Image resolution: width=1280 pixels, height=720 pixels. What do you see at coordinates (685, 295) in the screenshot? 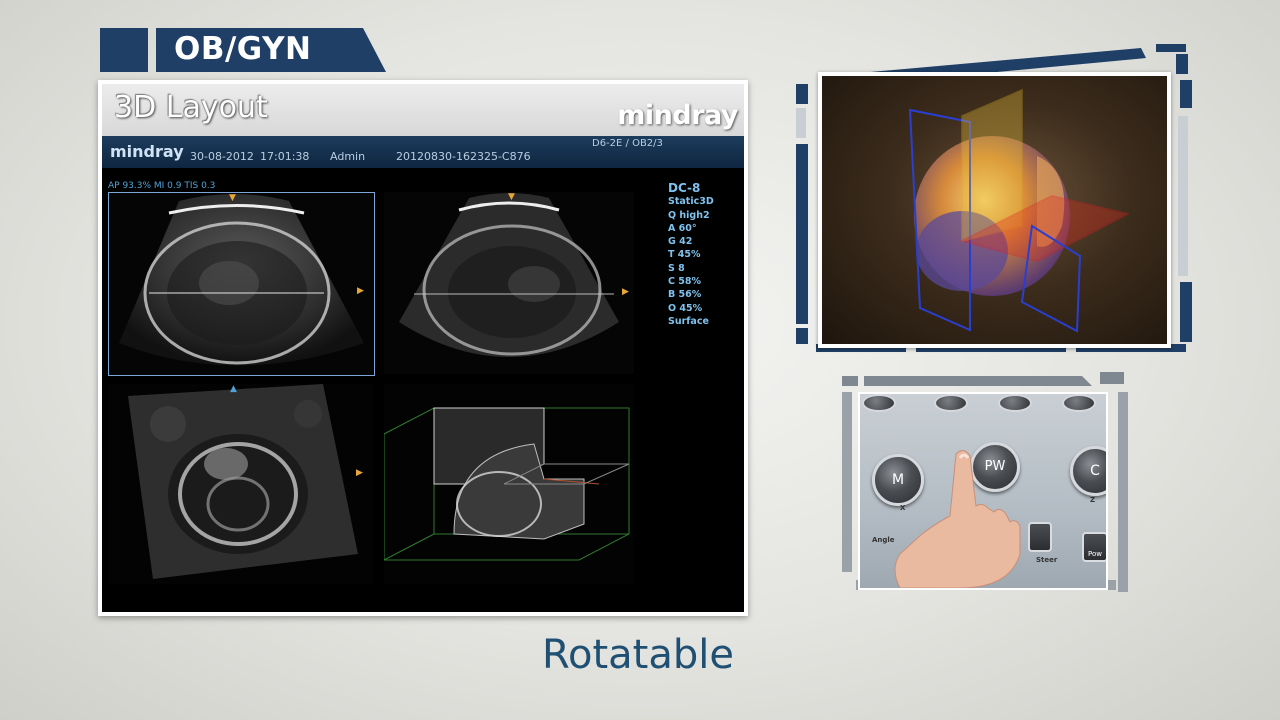
I see `param-brightness: B 56%` at bounding box center [685, 295].